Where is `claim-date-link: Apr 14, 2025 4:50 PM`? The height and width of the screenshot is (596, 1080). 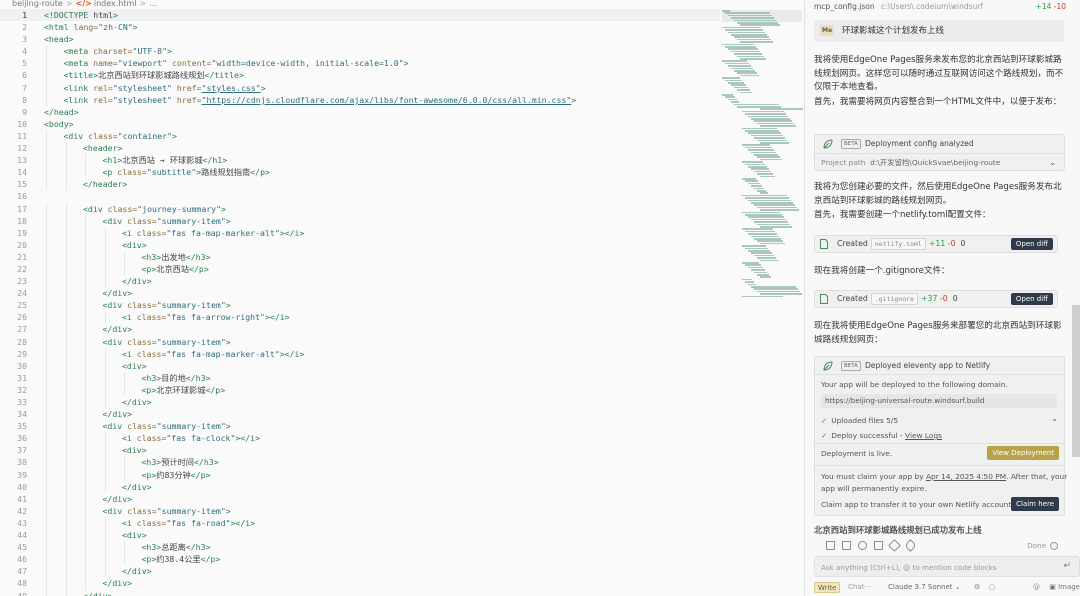
claim-date-link: Apr 14, 2025 4:50 PM is located at coordinates (966, 476).